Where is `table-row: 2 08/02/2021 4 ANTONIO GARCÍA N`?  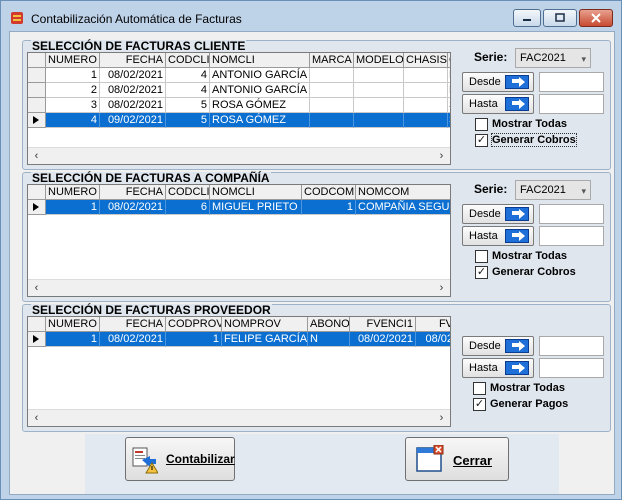 table-row: 2 08/02/2021 4 ANTONIO GARCÍA N is located at coordinates (239, 90).